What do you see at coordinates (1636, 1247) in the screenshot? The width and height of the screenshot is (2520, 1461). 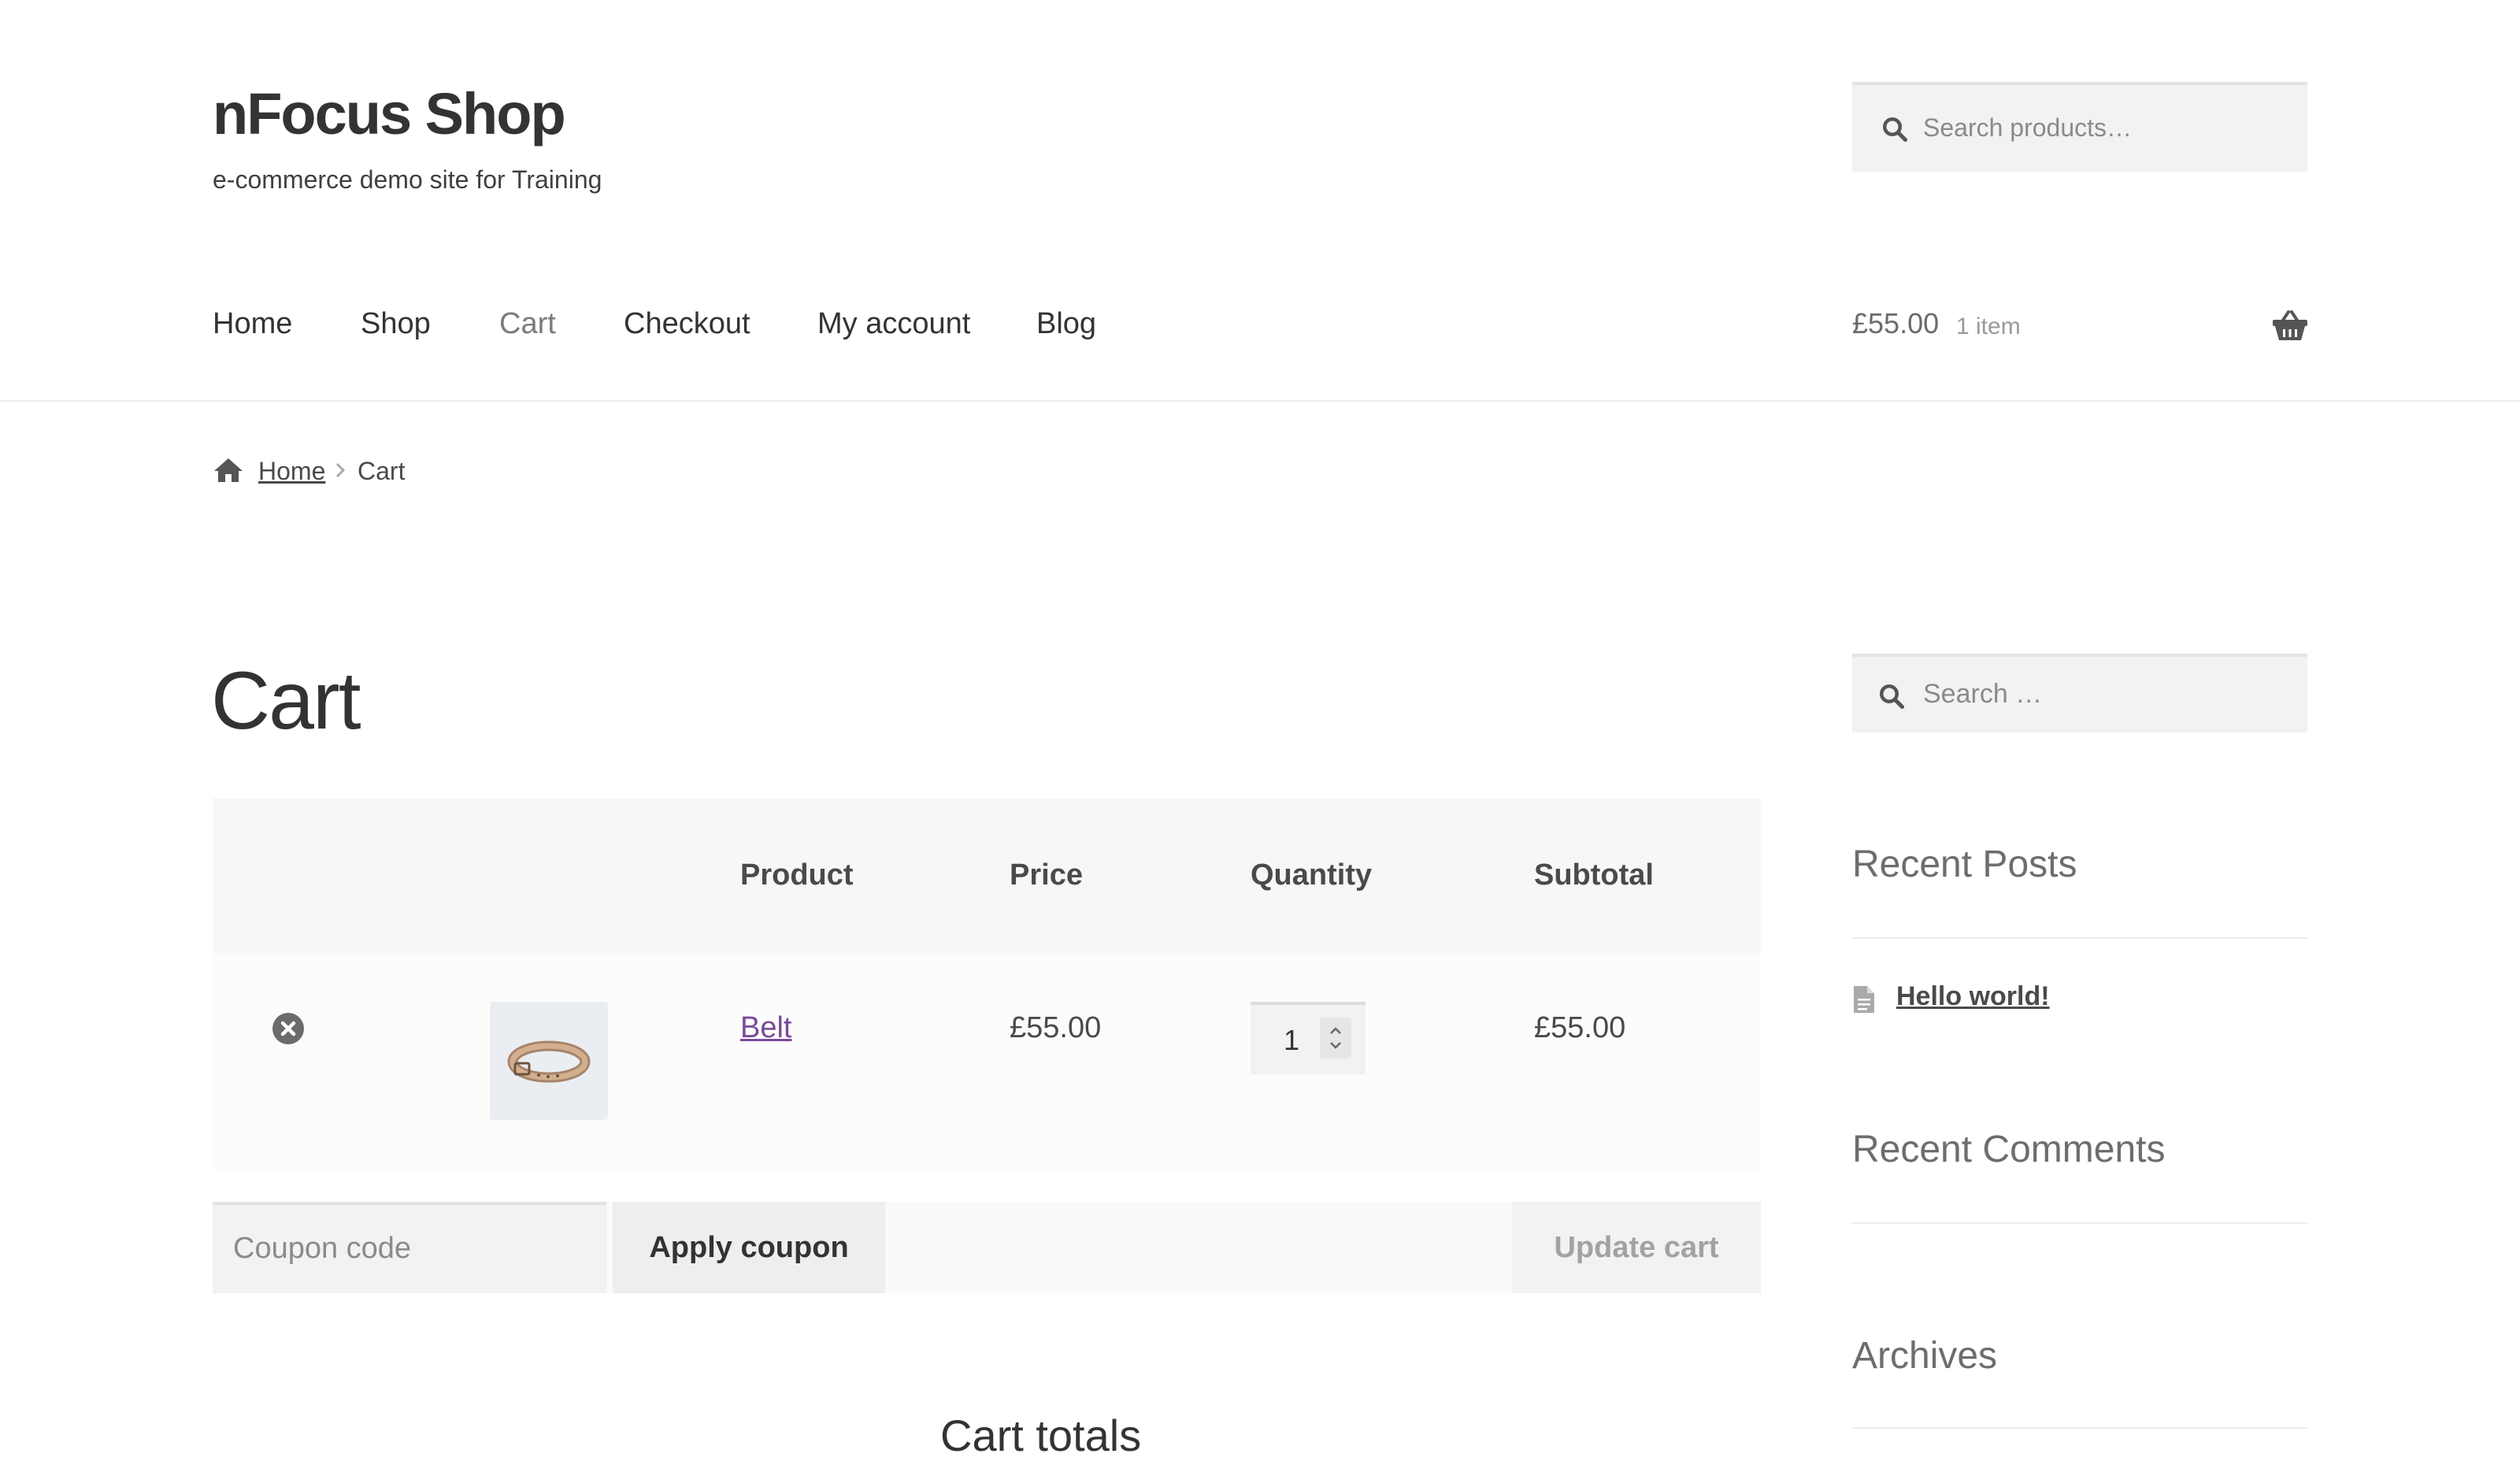 I see `update-cart-button: Update cart` at bounding box center [1636, 1247].